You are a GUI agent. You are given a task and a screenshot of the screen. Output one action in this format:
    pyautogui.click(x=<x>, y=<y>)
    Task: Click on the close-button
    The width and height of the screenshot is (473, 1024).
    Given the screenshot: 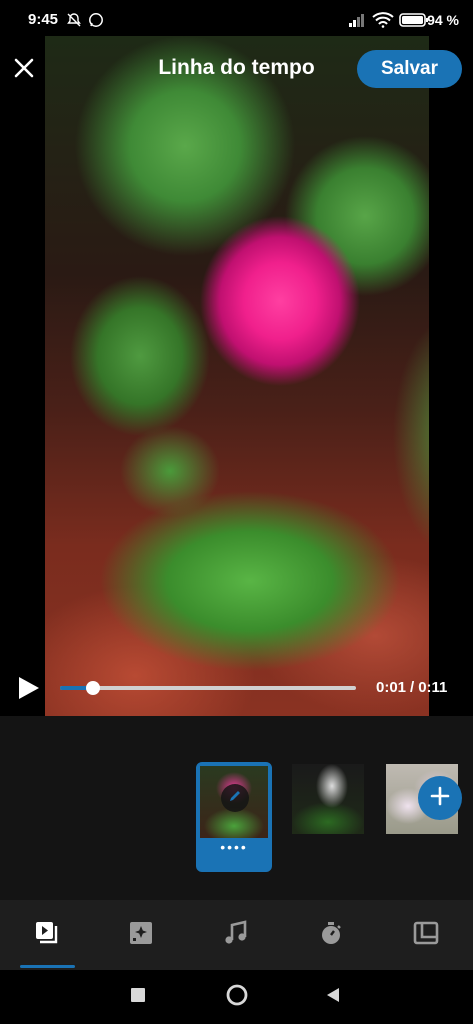 What is the action you would take?
    pyautogui.click(x=24, y=68)
    